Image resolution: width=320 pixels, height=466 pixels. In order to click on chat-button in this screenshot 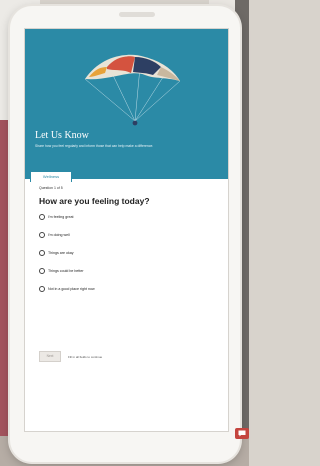, I will do `click(242, 433)`.